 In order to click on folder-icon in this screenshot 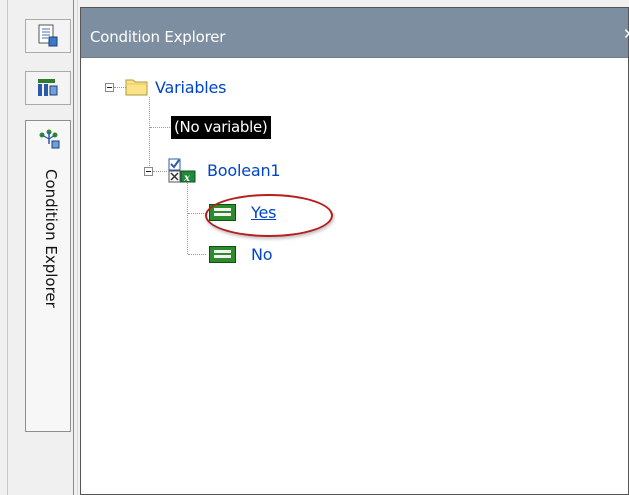, I will do `click(136, 87)`.